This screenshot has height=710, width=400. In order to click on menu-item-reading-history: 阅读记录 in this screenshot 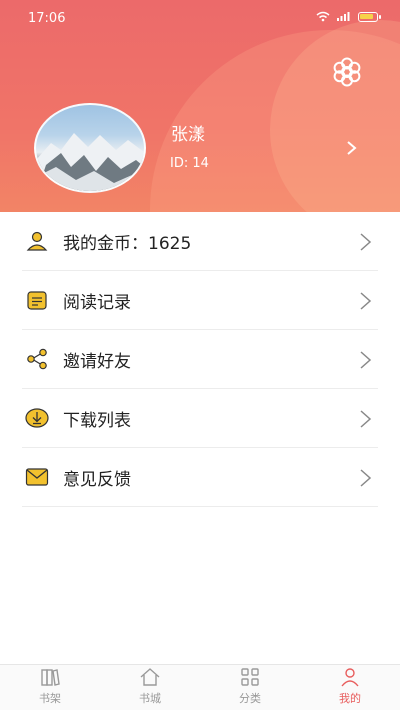, I will do `click(200, 300)`.